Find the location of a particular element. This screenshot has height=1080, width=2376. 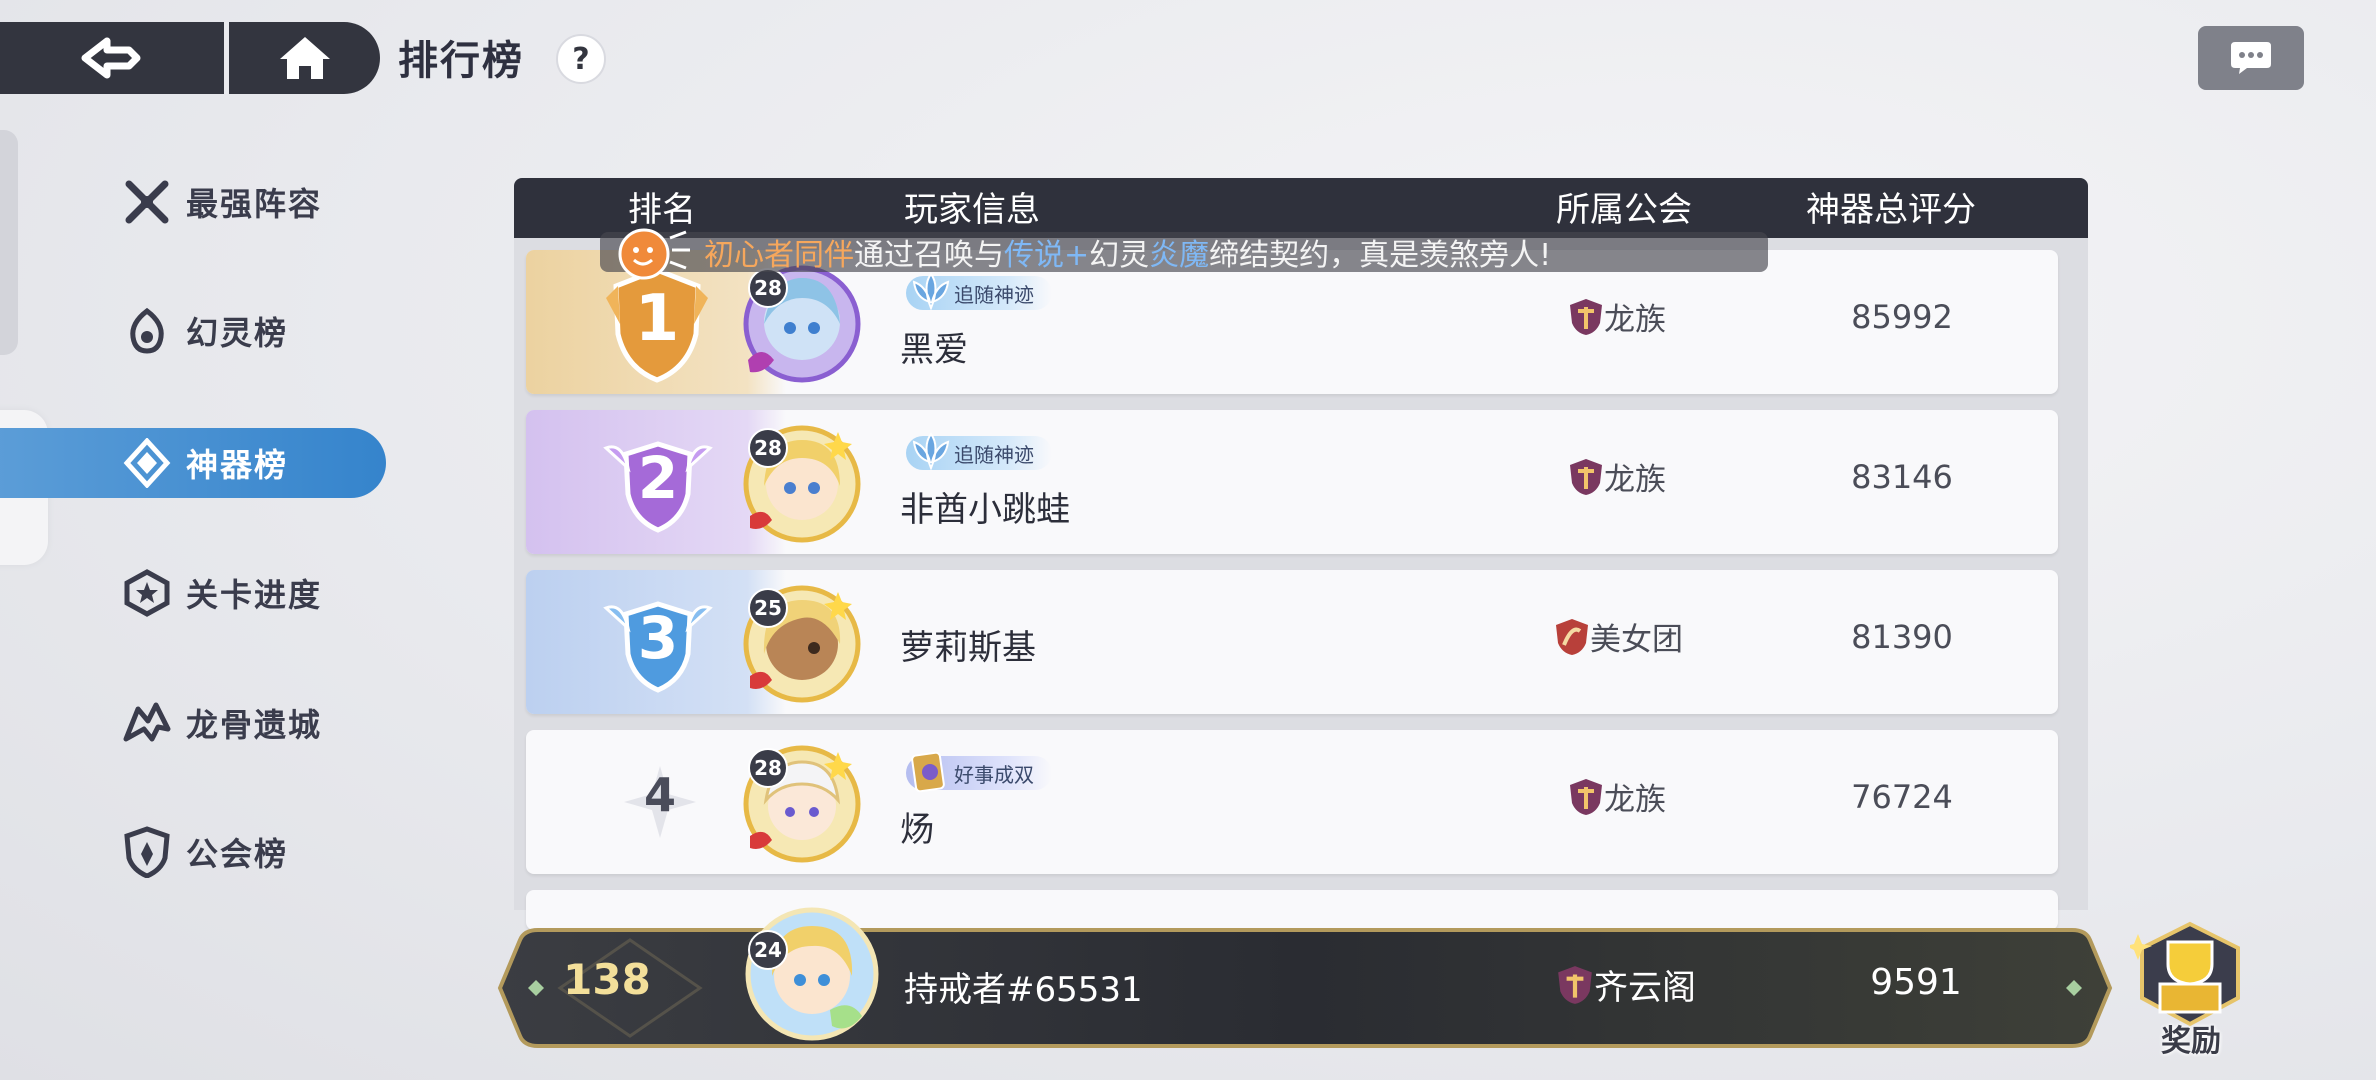

broadcast-spirit: 炎魔 is located at coordinates (1179, 255).